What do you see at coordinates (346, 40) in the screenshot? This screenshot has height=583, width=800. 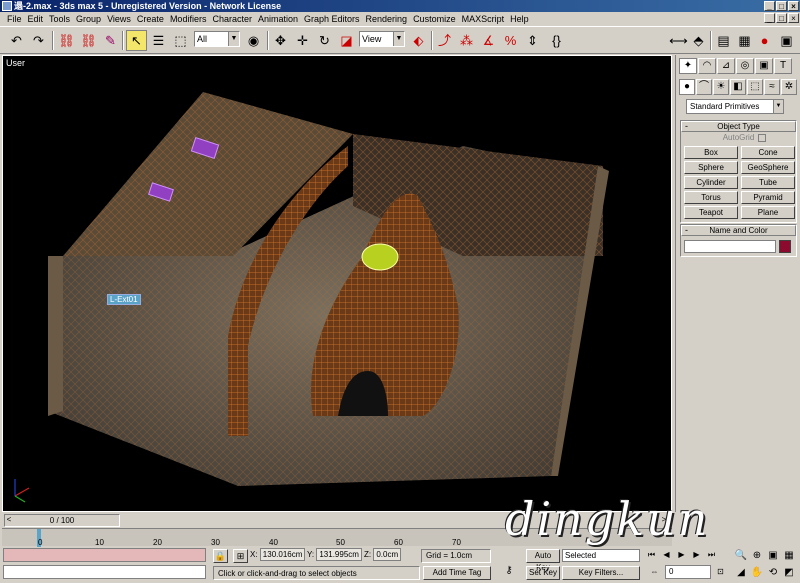 I see `select-and-scale-icon: ◪` at bounding box center [346, 40].